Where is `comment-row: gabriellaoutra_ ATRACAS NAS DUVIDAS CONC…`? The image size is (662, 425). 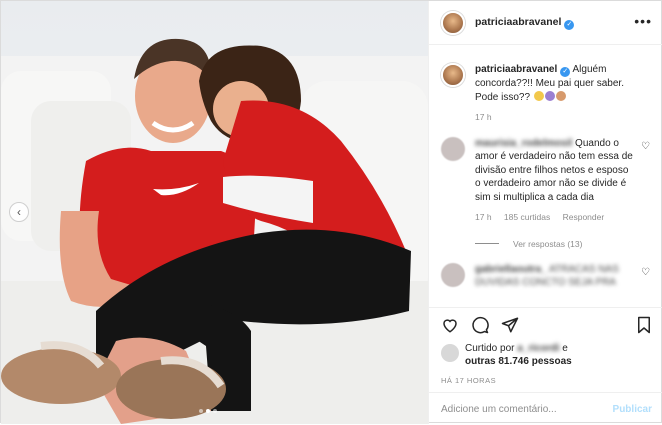 comment-row: gabriellaoutra_ ATRACAS NAS DUVIDAS CONC… is located at coordinates (546, 276).